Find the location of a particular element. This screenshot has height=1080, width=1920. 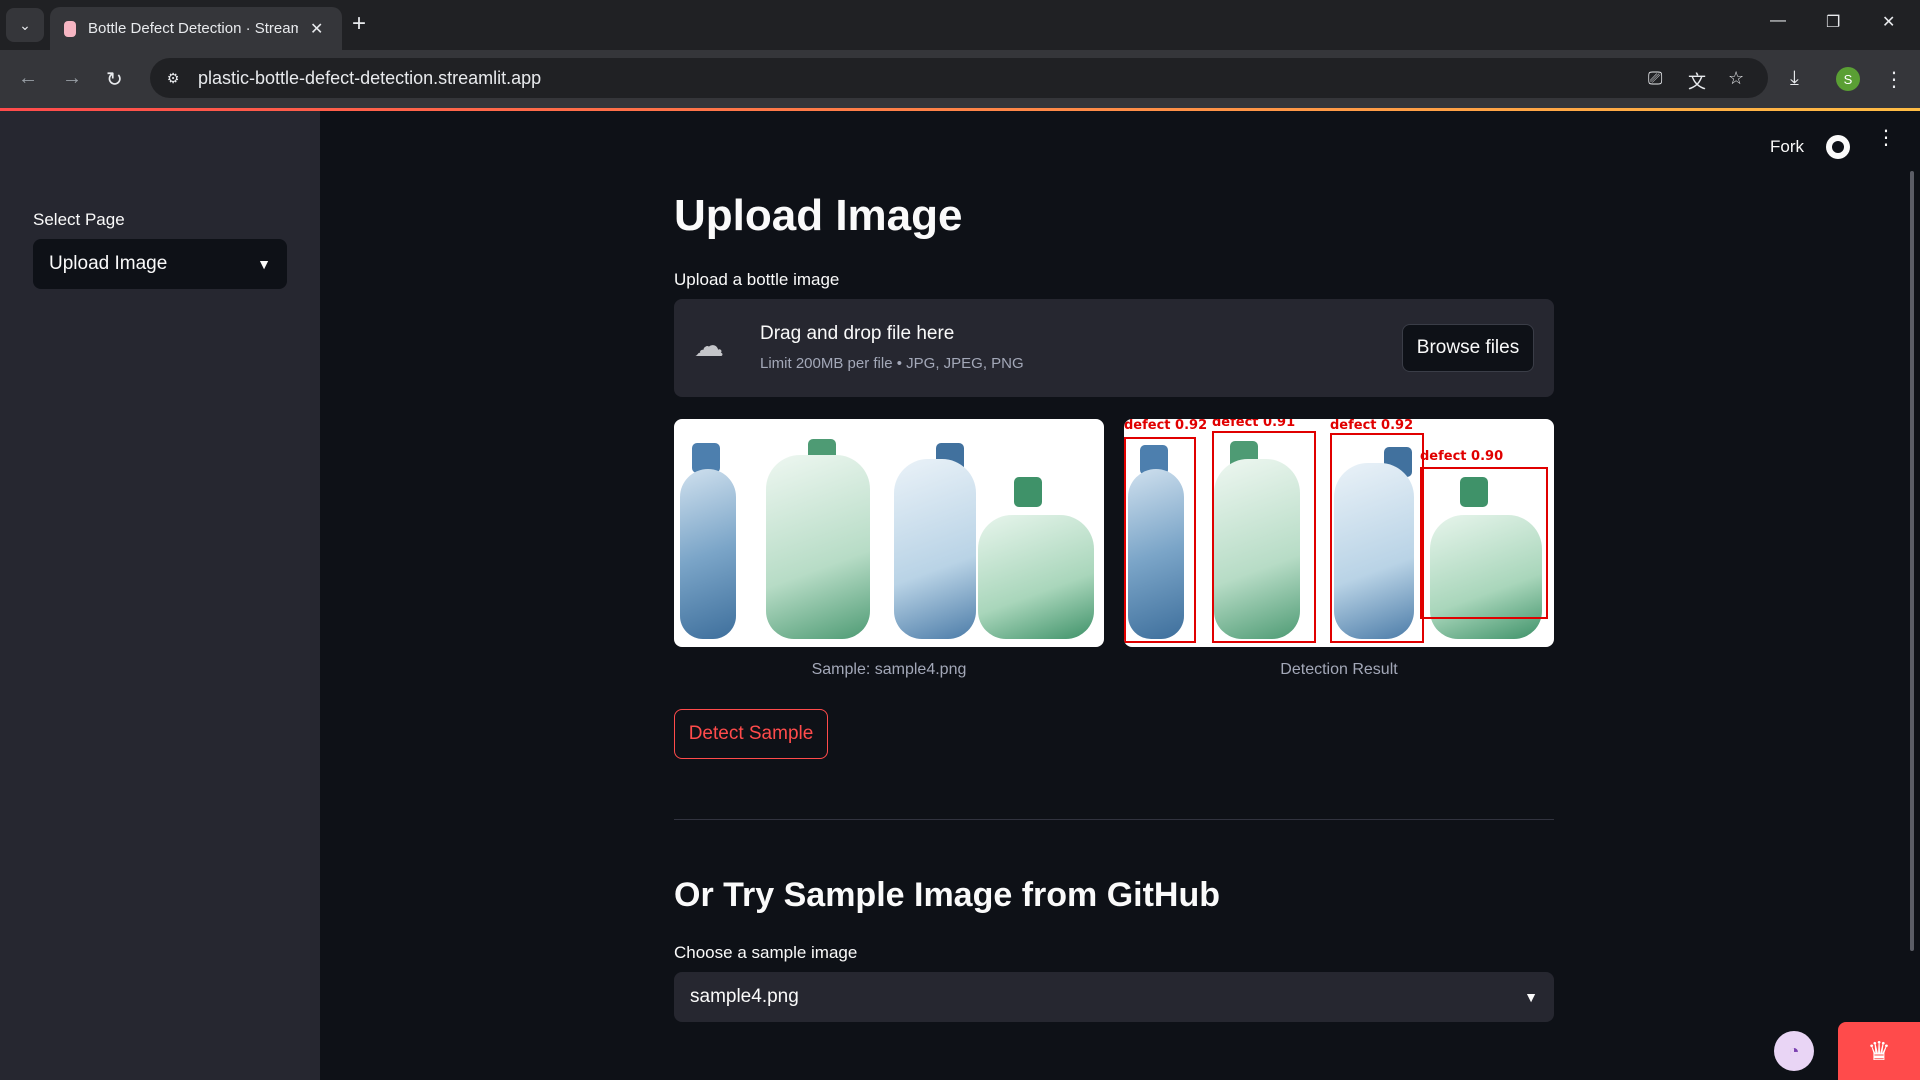

window-close-icon: ✕ is located at coordinates (1888, 22).